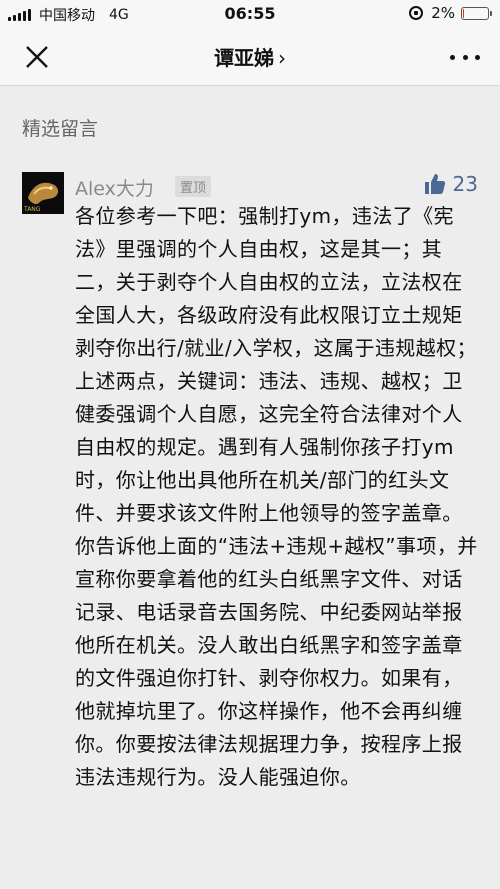 Image resolution: width=500 pixels, height=889 pixels. What do you see at coordinates (465, 57) in the screenshot?
I see `more-icon` at bounding box center [465, 57].